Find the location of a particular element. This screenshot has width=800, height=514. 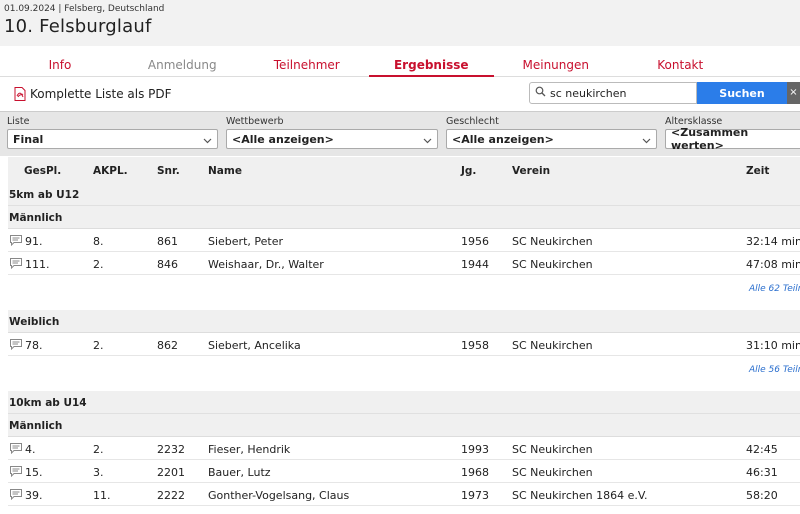

filter-liste: Liste Final is located at coordinates (112, 132).